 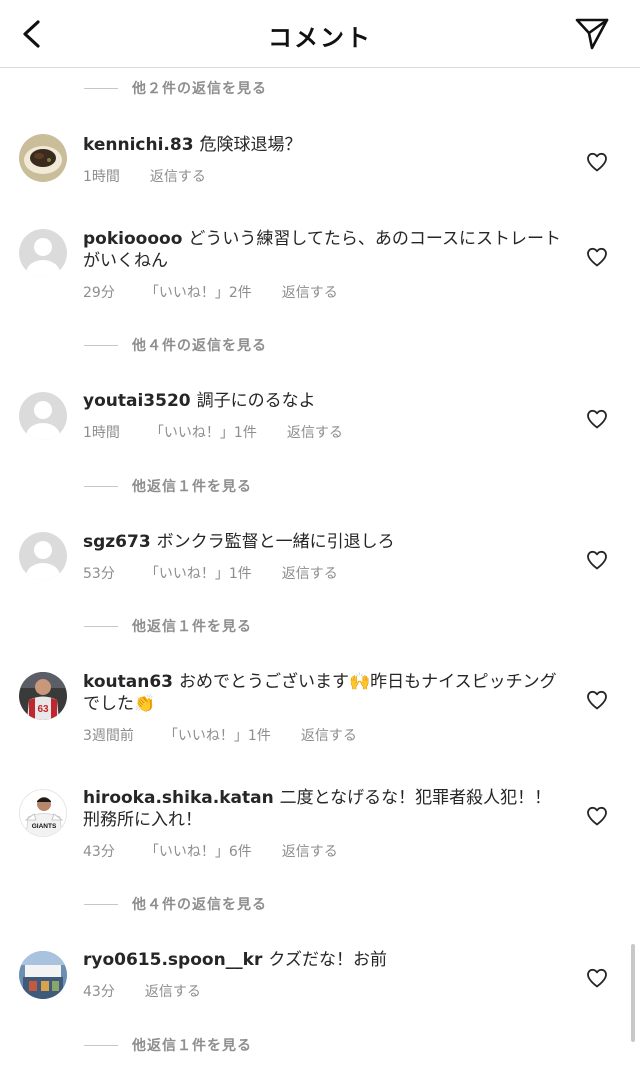 I want to click on comment-username: hirooka.shika.katan, so click(x=178, y=798).